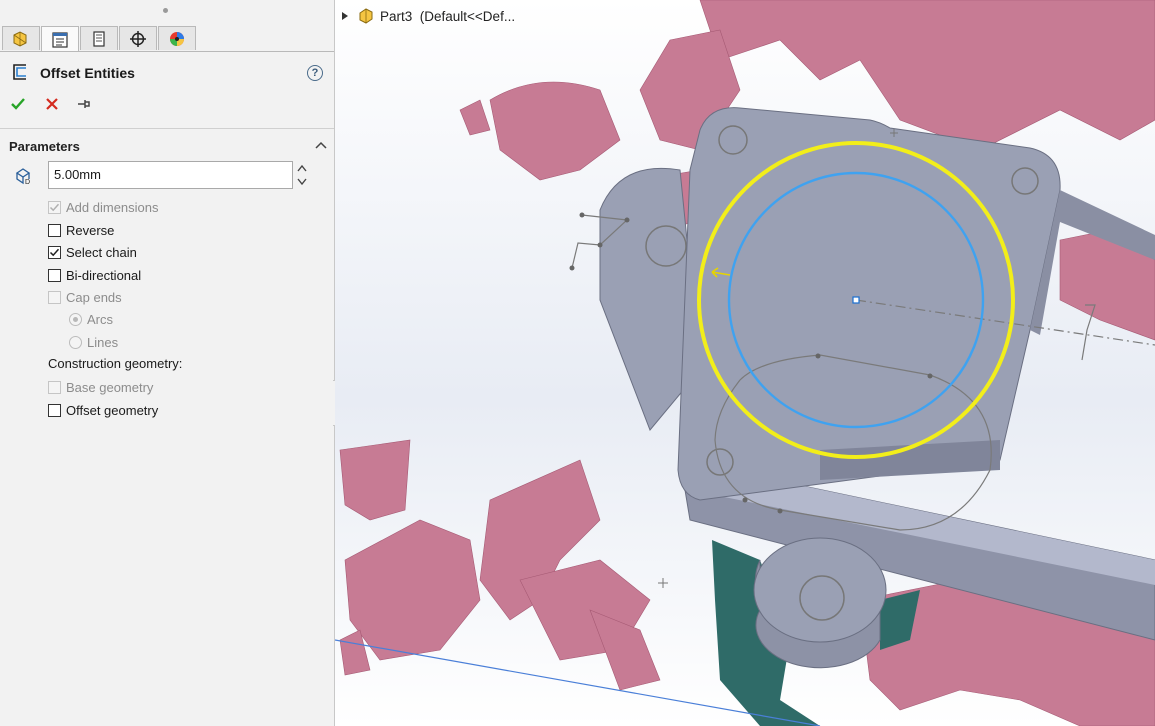 This screenshot has height=726, width=1155. I want to click on offset-distance-icon: D, so click(23, 177).